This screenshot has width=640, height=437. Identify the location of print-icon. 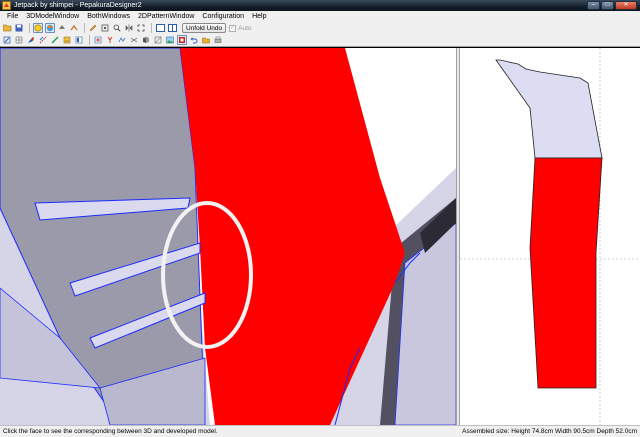
(146, 40).